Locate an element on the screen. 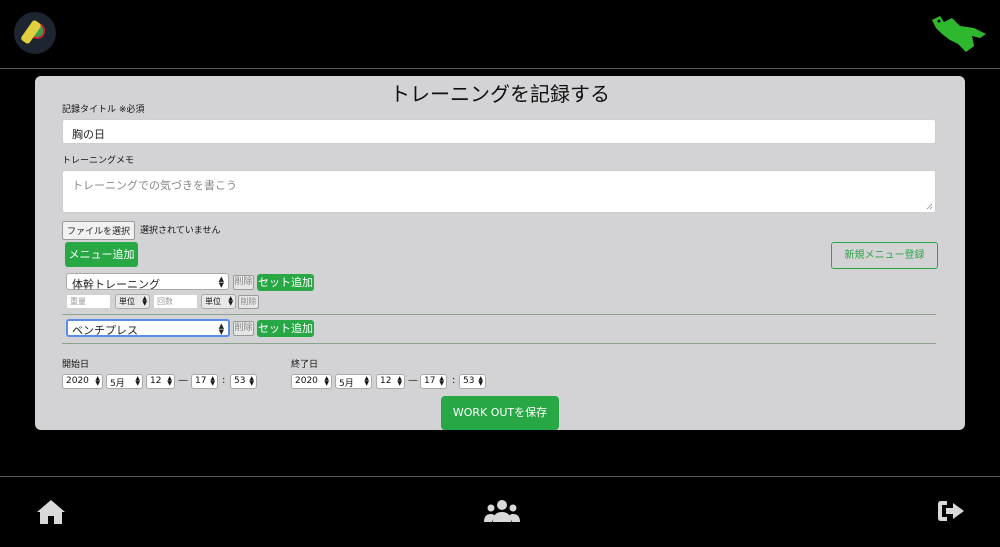 This screenshot has width=1000, height=547. start-month-select: 5月 ▲ ▼ is located at coordinates (124, 381).